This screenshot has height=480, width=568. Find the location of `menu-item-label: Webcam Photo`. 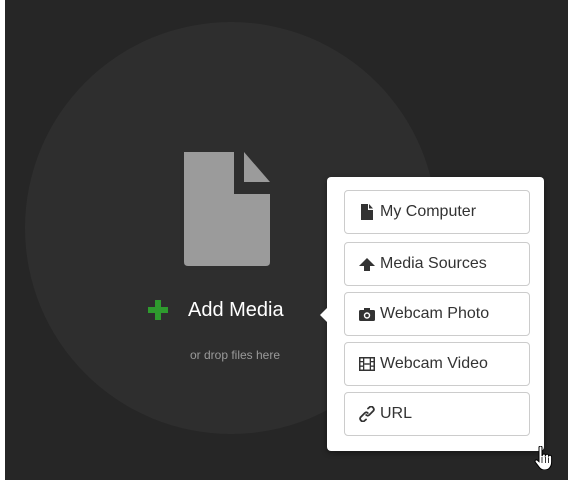

menu-item-label: Webcam Photo is located at coordinates (435, 313).